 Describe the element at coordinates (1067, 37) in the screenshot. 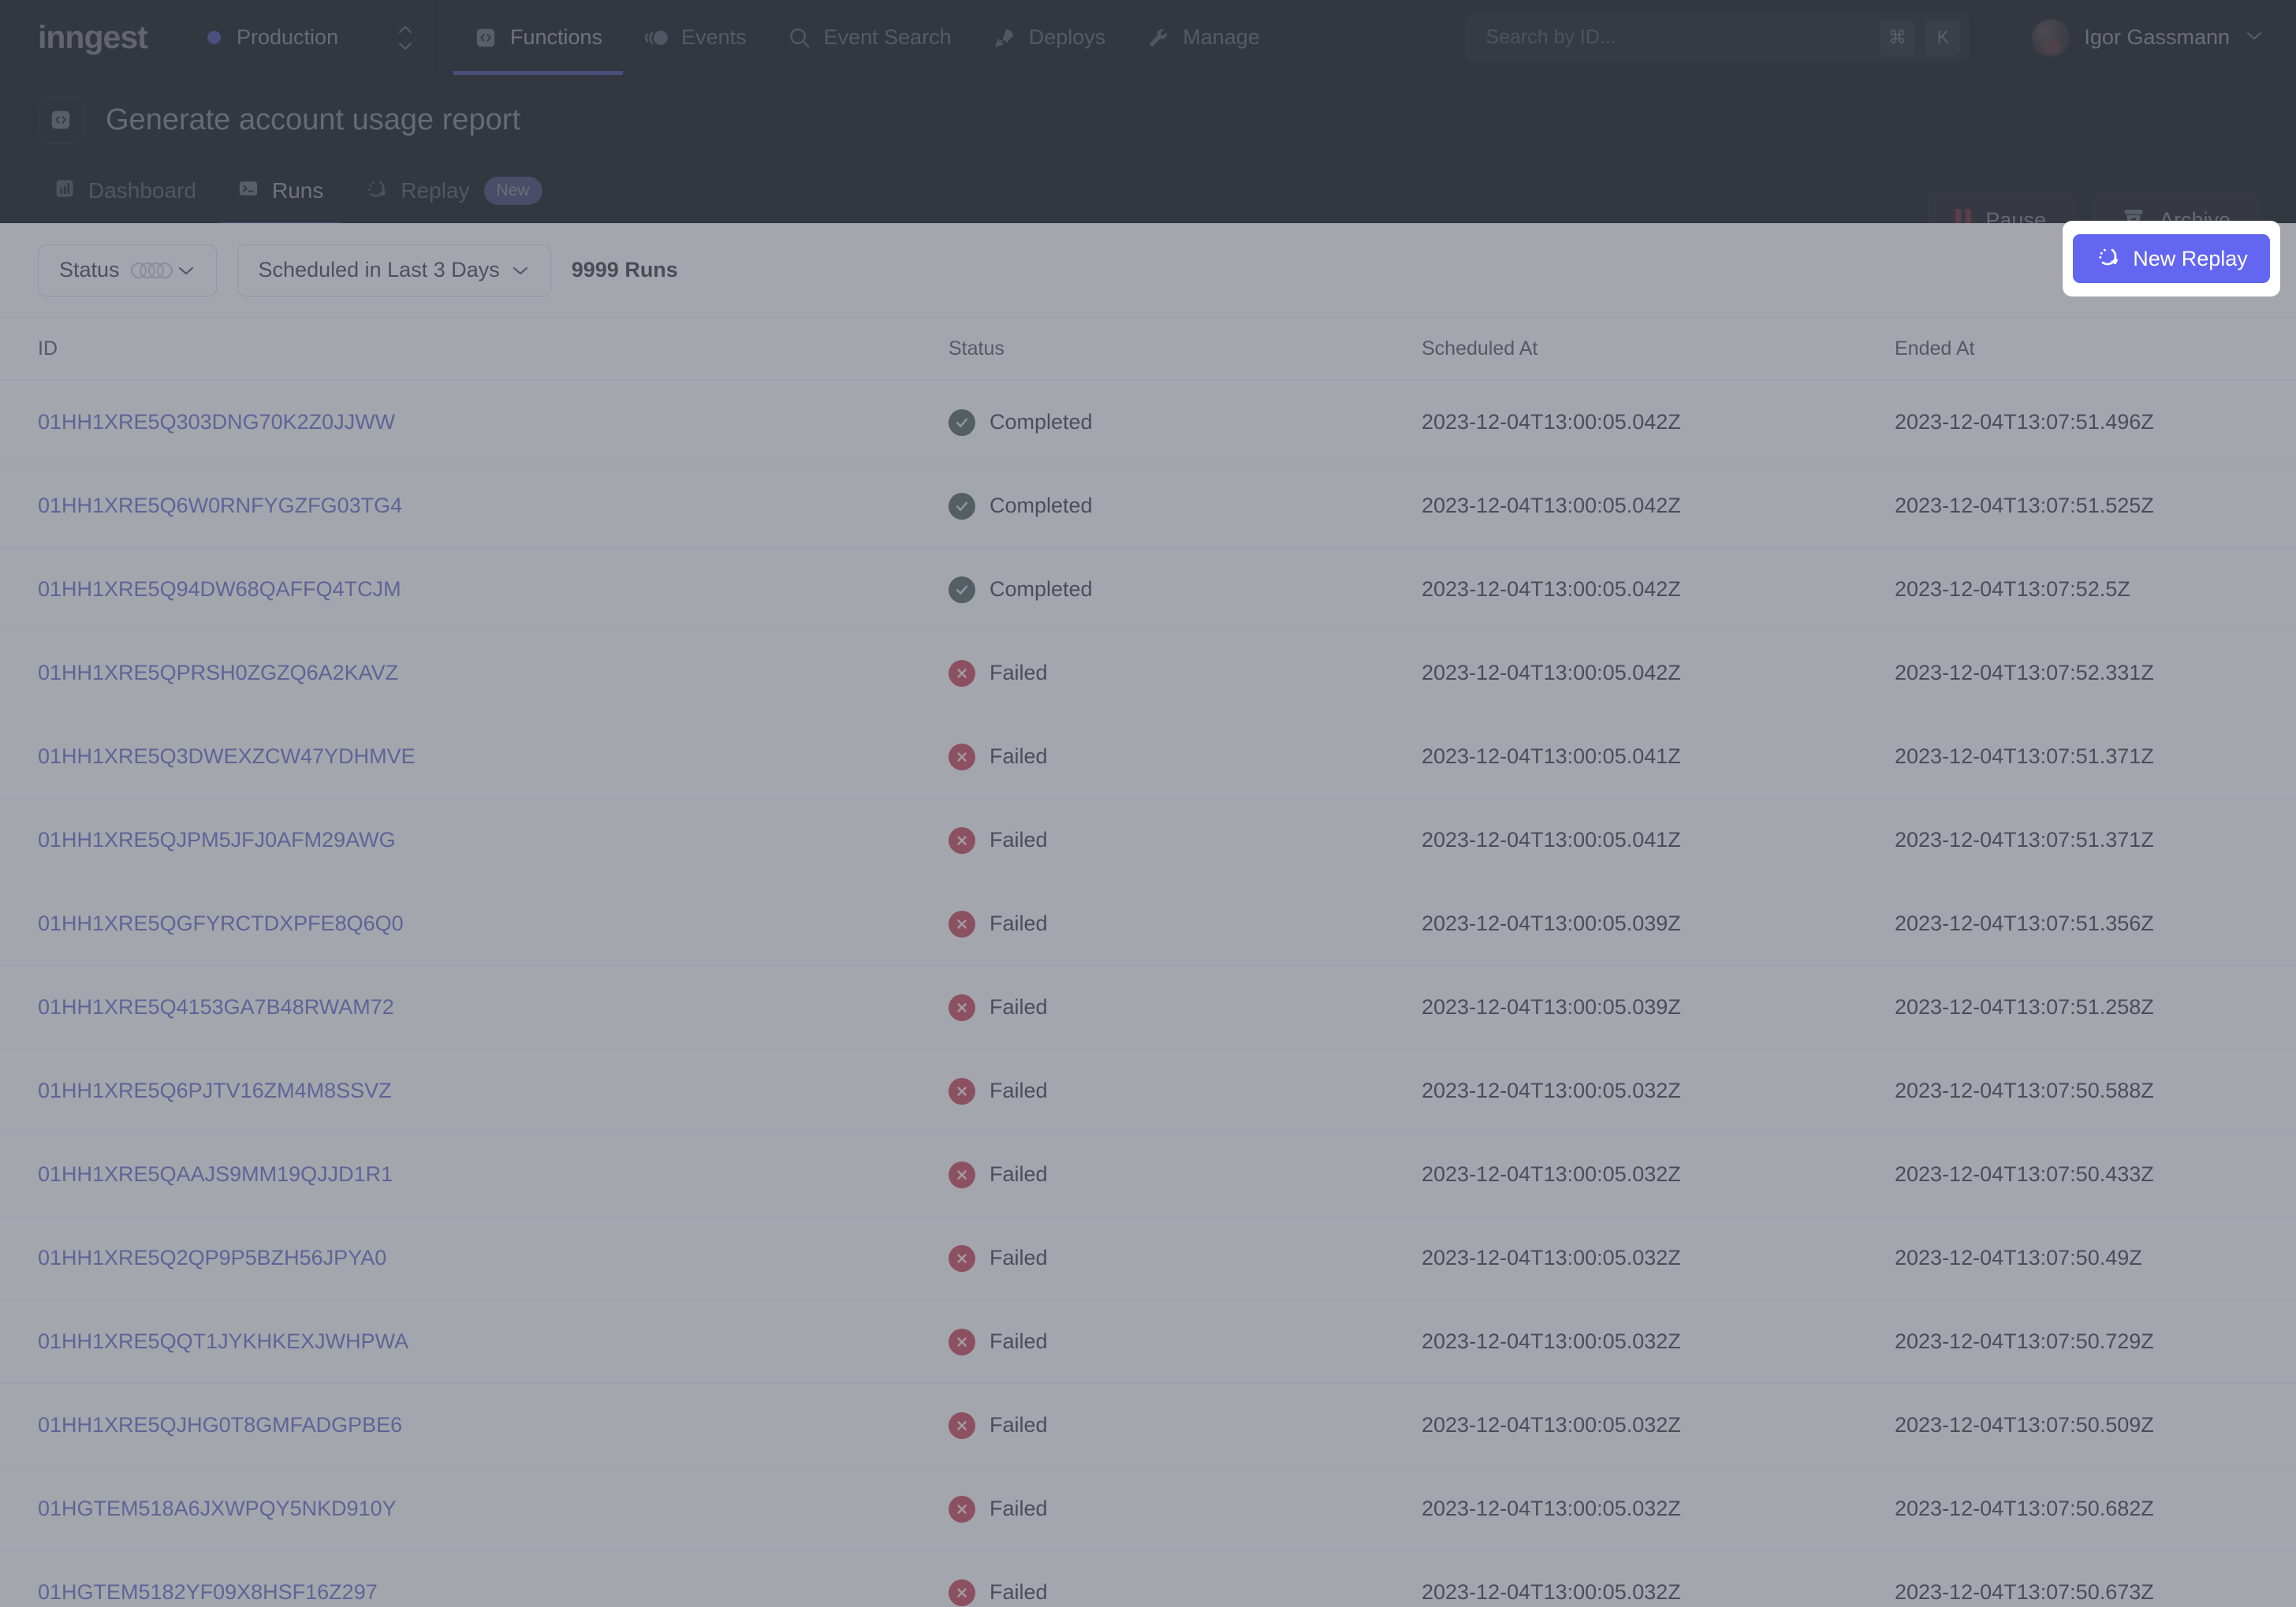

I see `nav-tab-label: Deploys` at that location.